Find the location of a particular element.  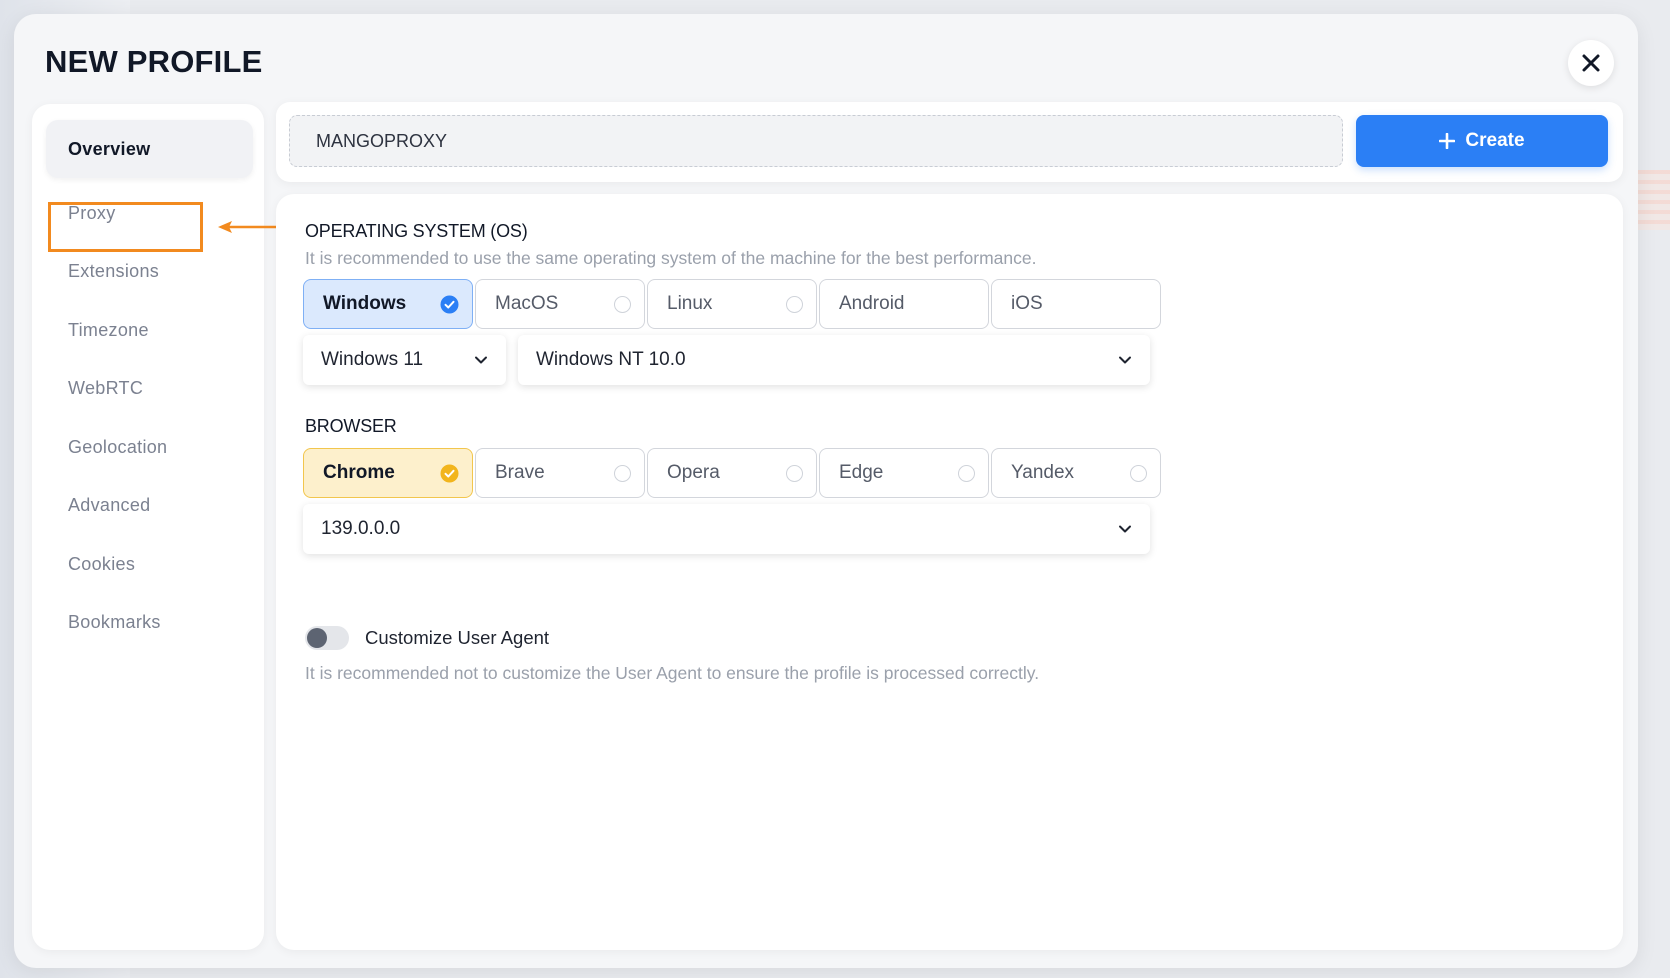

os-option-linux: Linux is located at coordinates (732, 304).